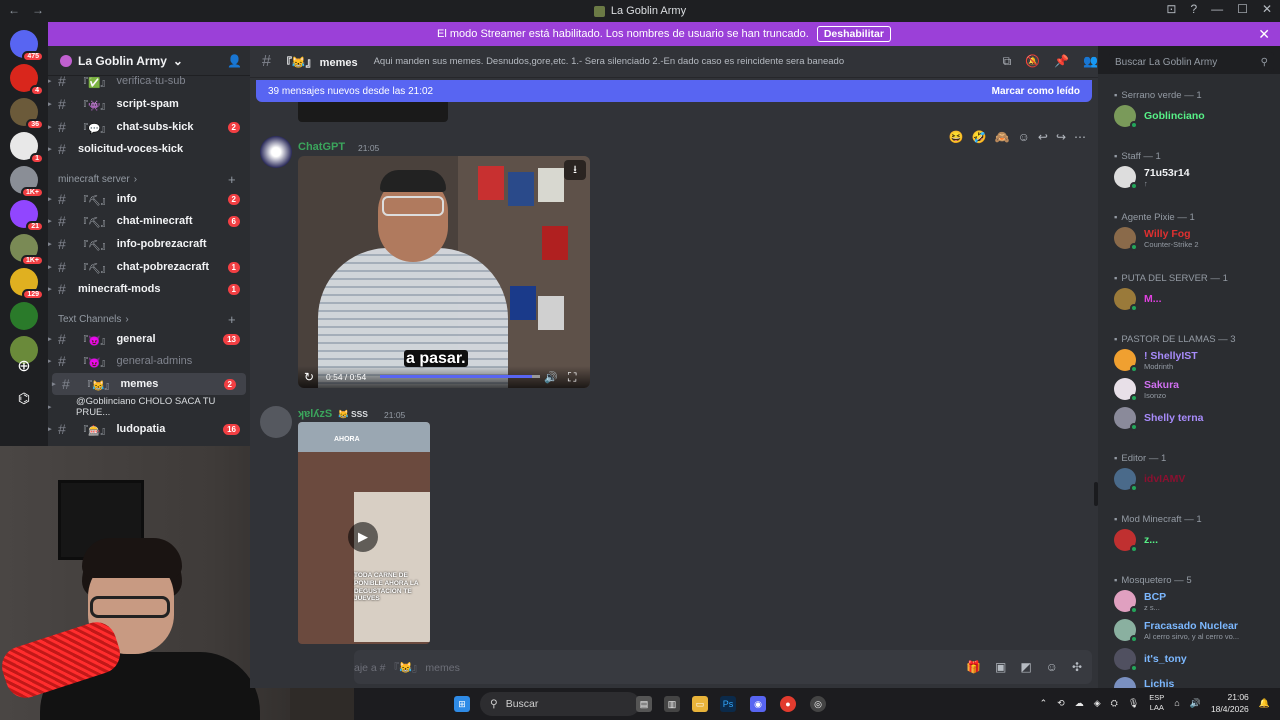 The height and width of the screenshot is (720, 1280). What do you see at coordinates (1171, 9) in the screenshot?
I see `screen-icon: ⊡` at bounding box center [1171, 9].